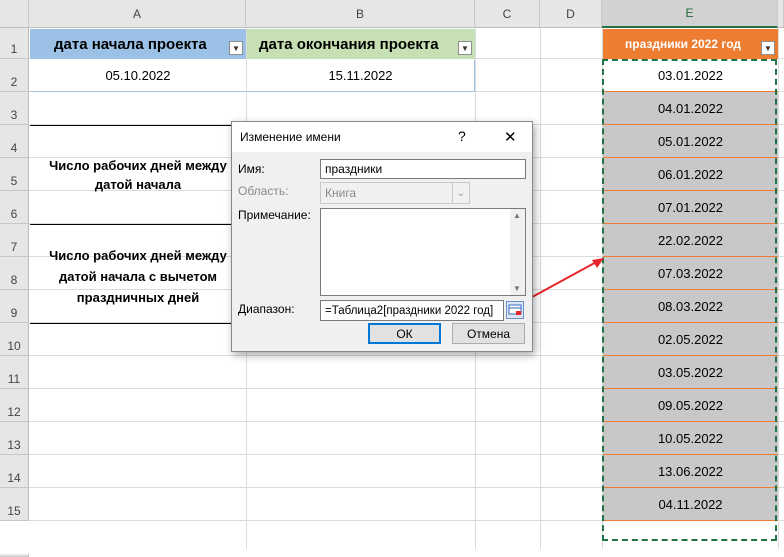 This screenshot has height=557, width=784. I want to click on row-header-5: 5, so click(14, 174).